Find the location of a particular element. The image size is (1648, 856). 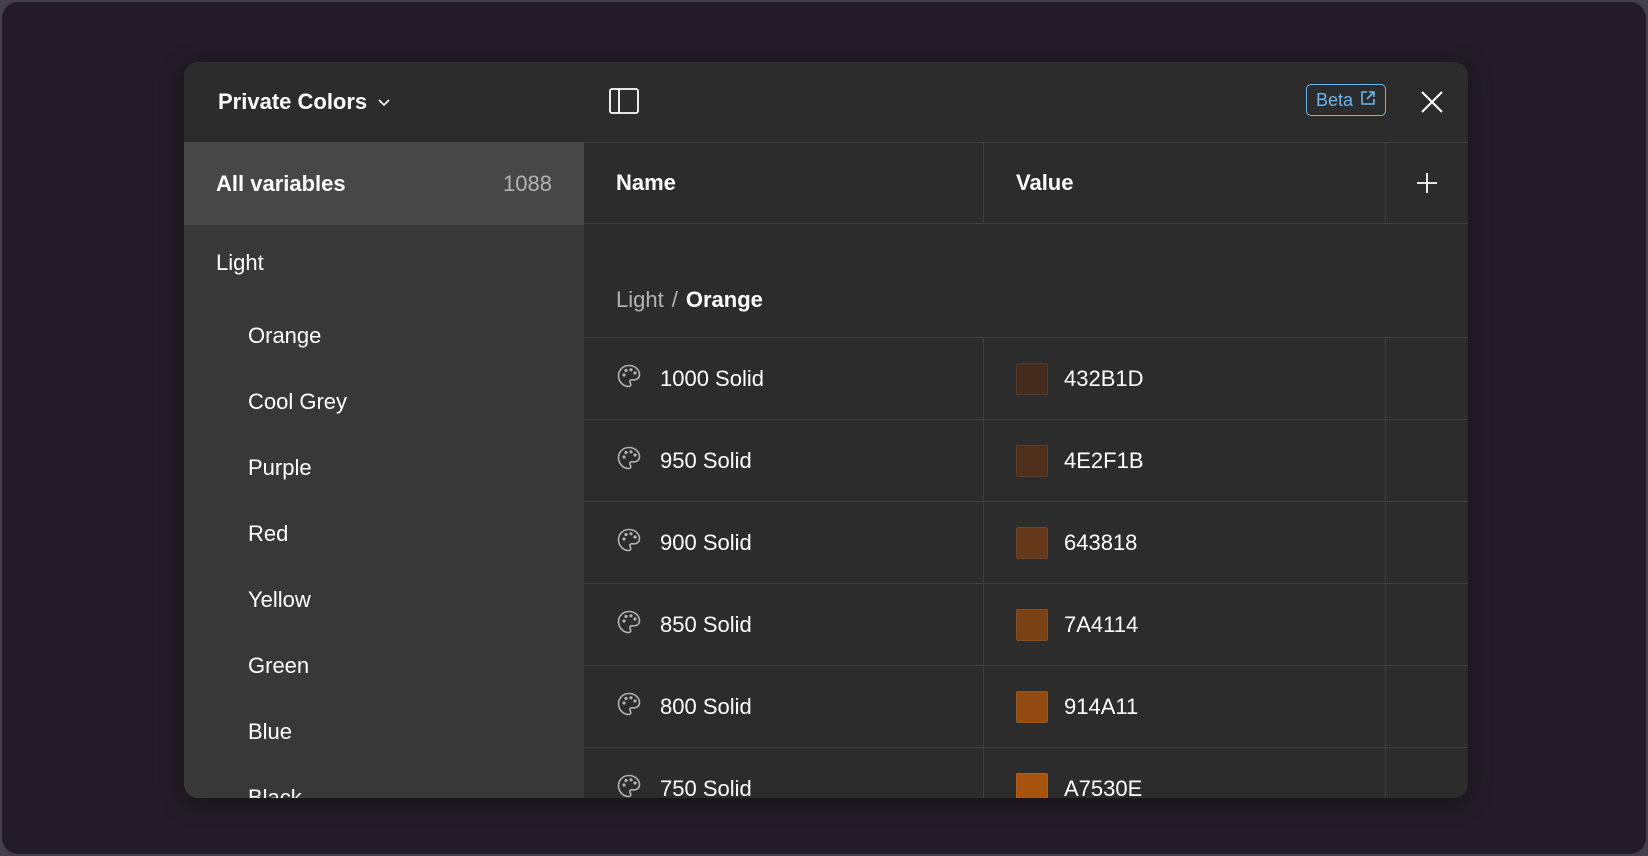

close-icon is located at coordinates (1432, 102).